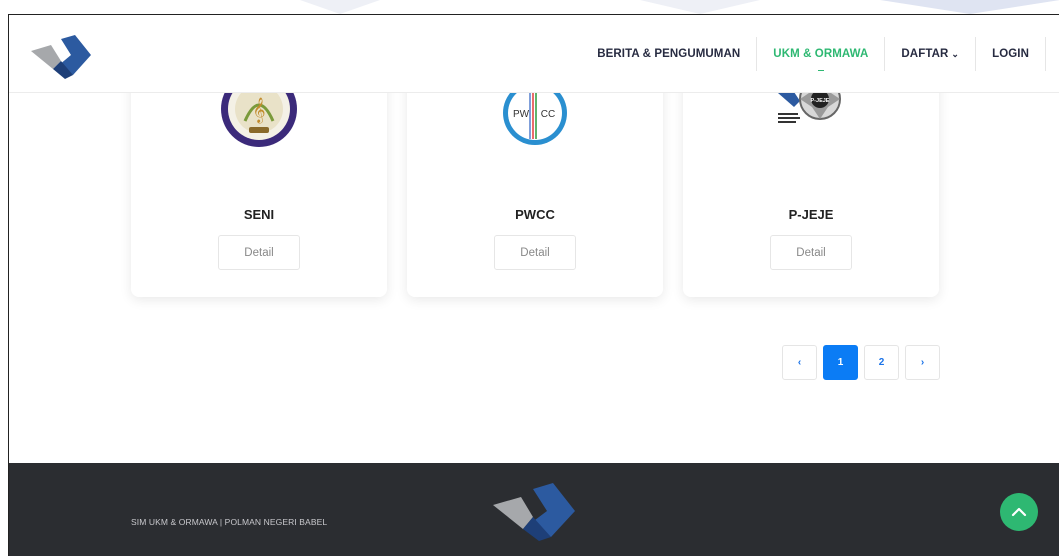 This screenshot has height=556, width=1059. I want to click on footer-copyright: SIM UKM & ORMAWA | POLMAN NEGERI BABEL, so click(229, 522).